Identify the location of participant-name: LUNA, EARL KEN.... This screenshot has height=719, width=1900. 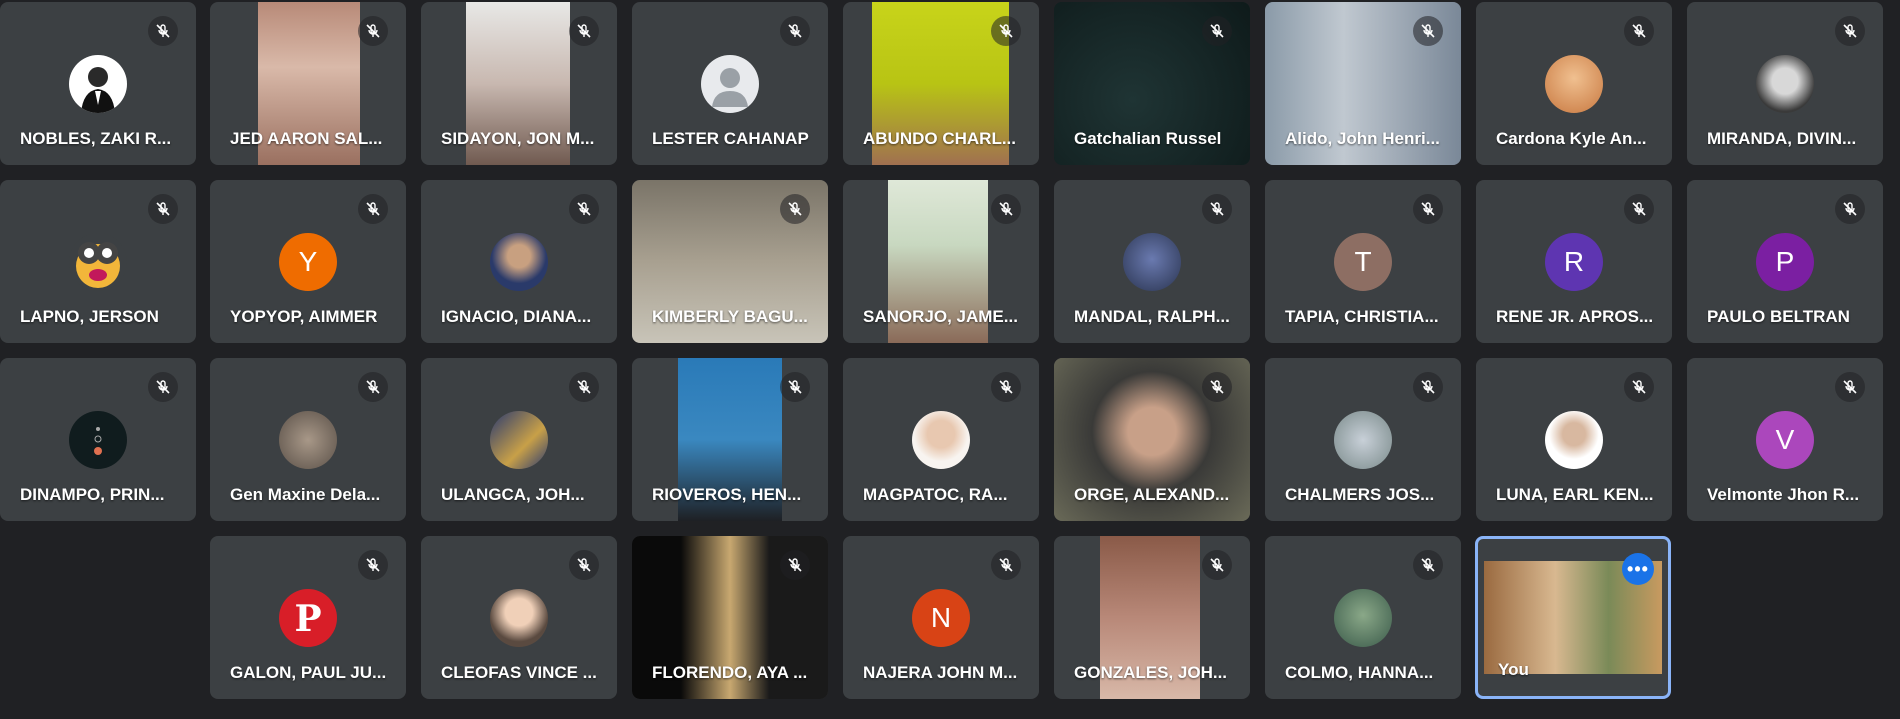
(1575, 494).